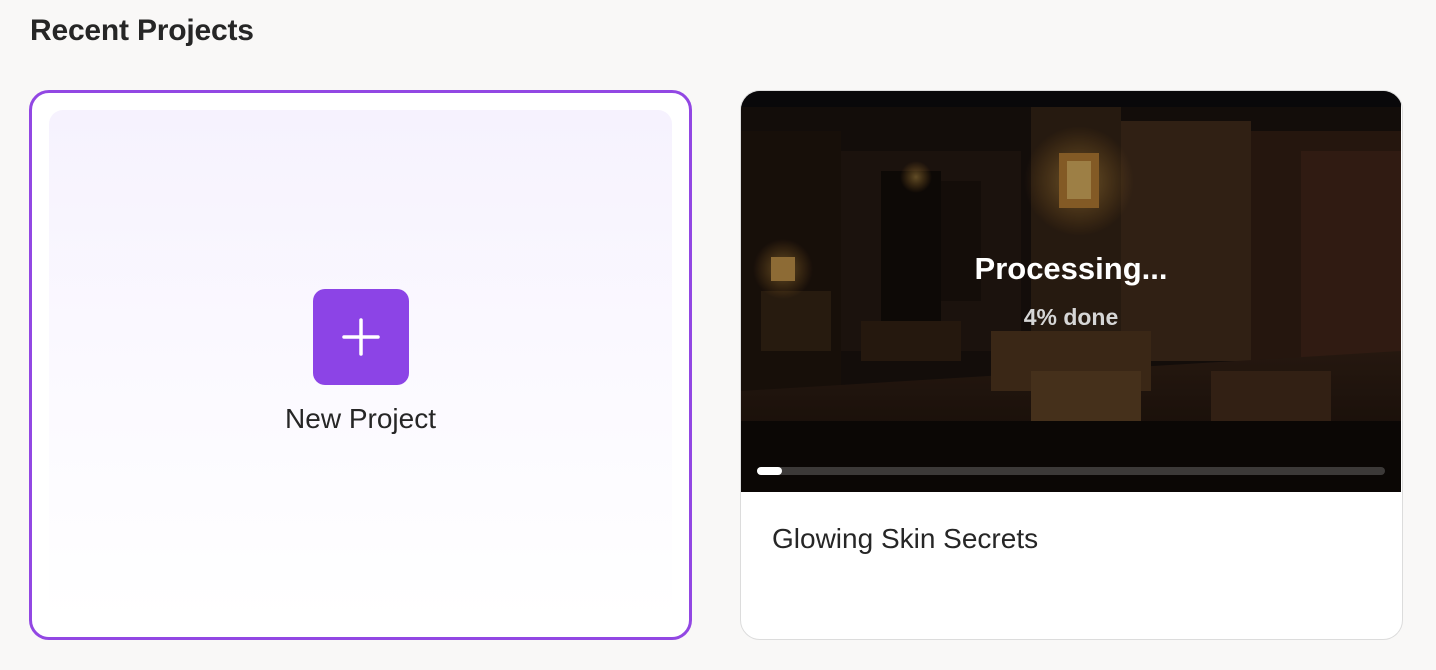 This screenshot has height=670, width=1436. Describe the element at coordinates (1071, 471) in the screenshot. I see `progress-bar` at that location.